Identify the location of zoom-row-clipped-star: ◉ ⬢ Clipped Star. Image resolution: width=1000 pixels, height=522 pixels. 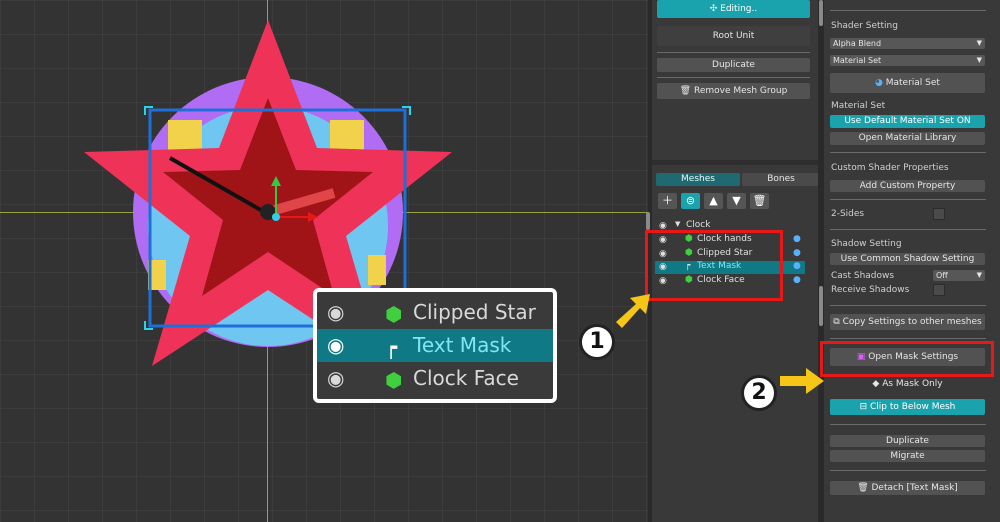
(435, 312).